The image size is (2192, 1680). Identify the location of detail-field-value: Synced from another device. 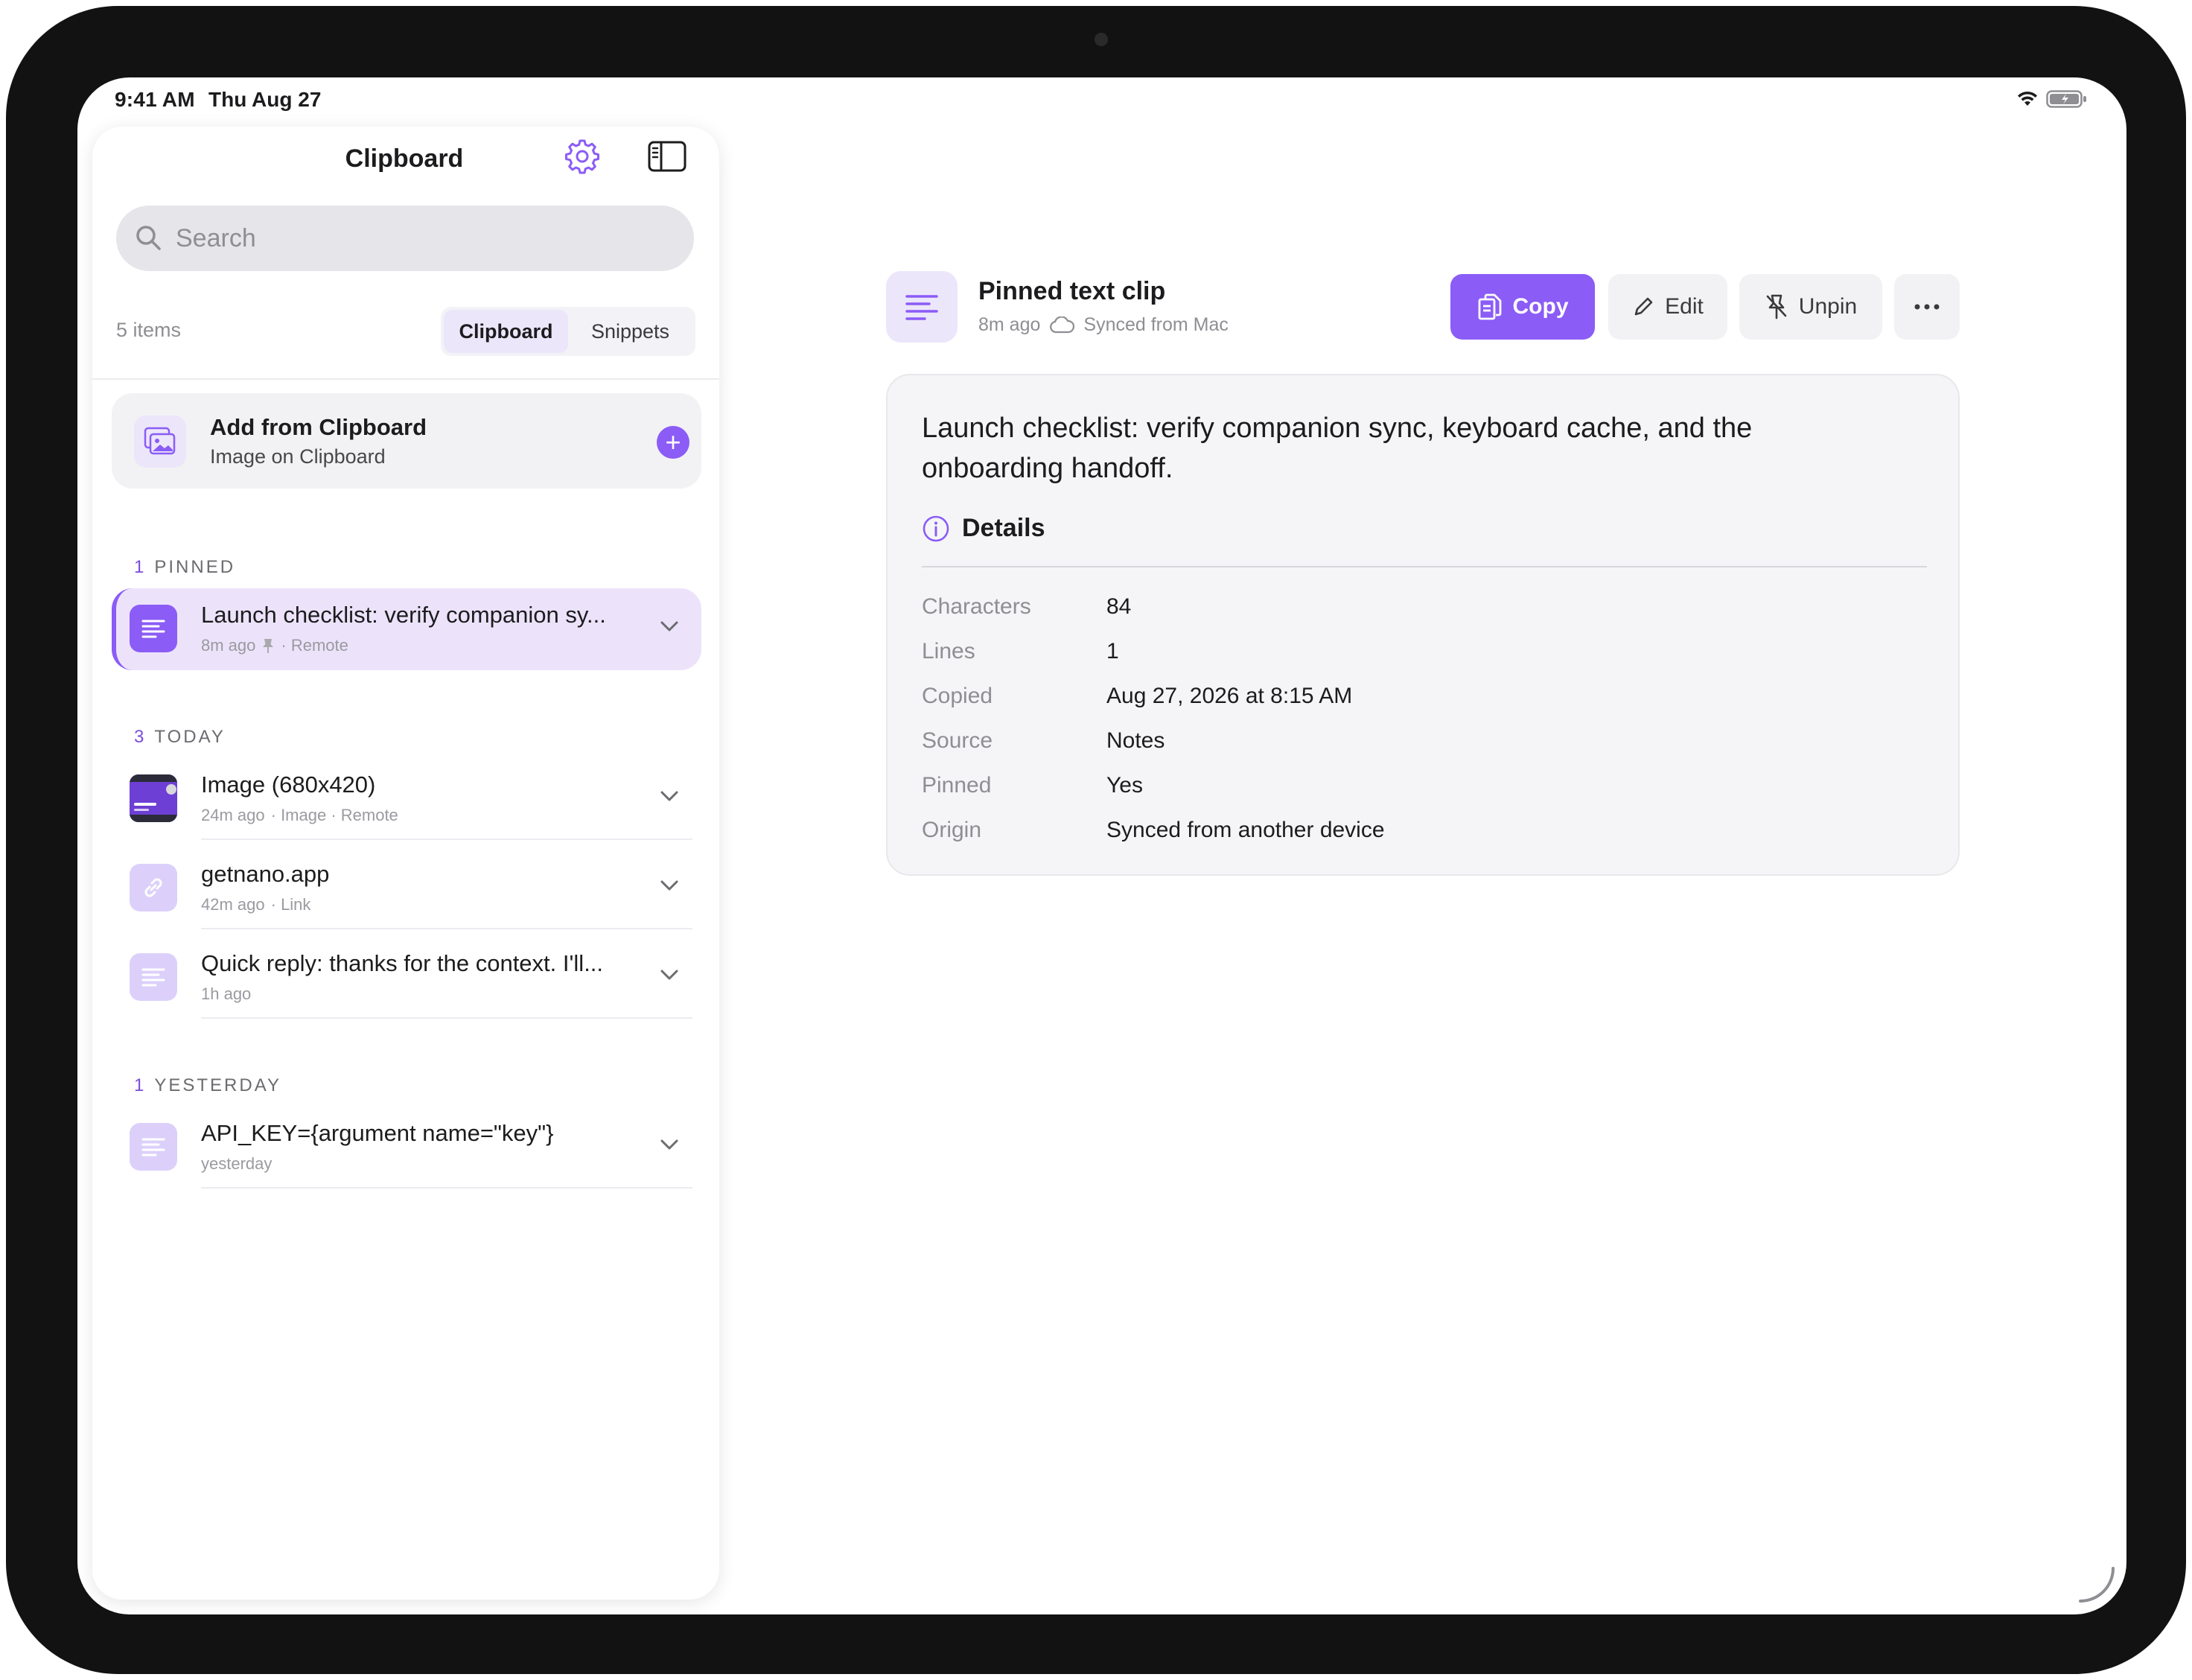
(1245, 830).